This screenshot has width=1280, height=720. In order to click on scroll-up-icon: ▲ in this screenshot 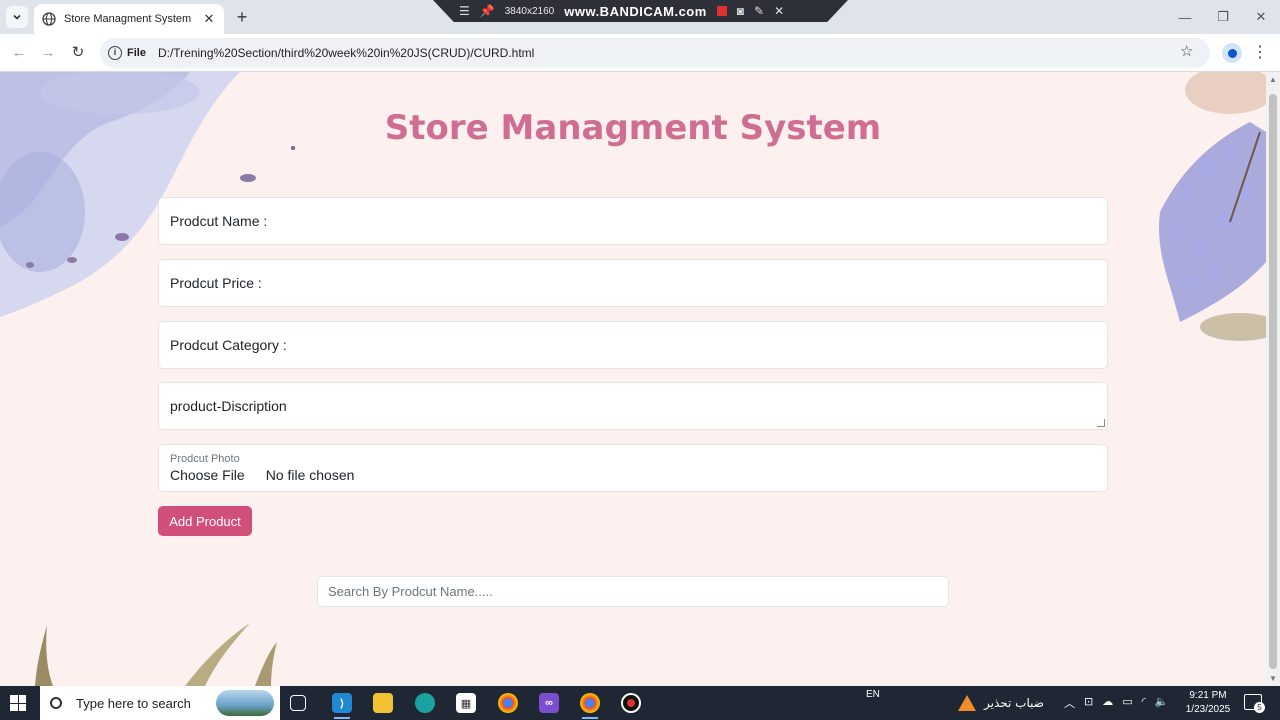, I will do `click(1273, 79)`.